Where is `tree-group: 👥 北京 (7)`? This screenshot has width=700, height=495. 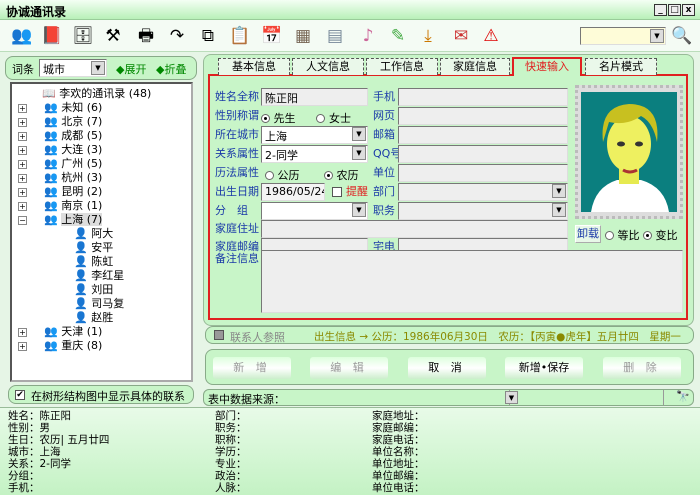 tree-group: 👥 北京 (7) is located at coordinates (73, 122).